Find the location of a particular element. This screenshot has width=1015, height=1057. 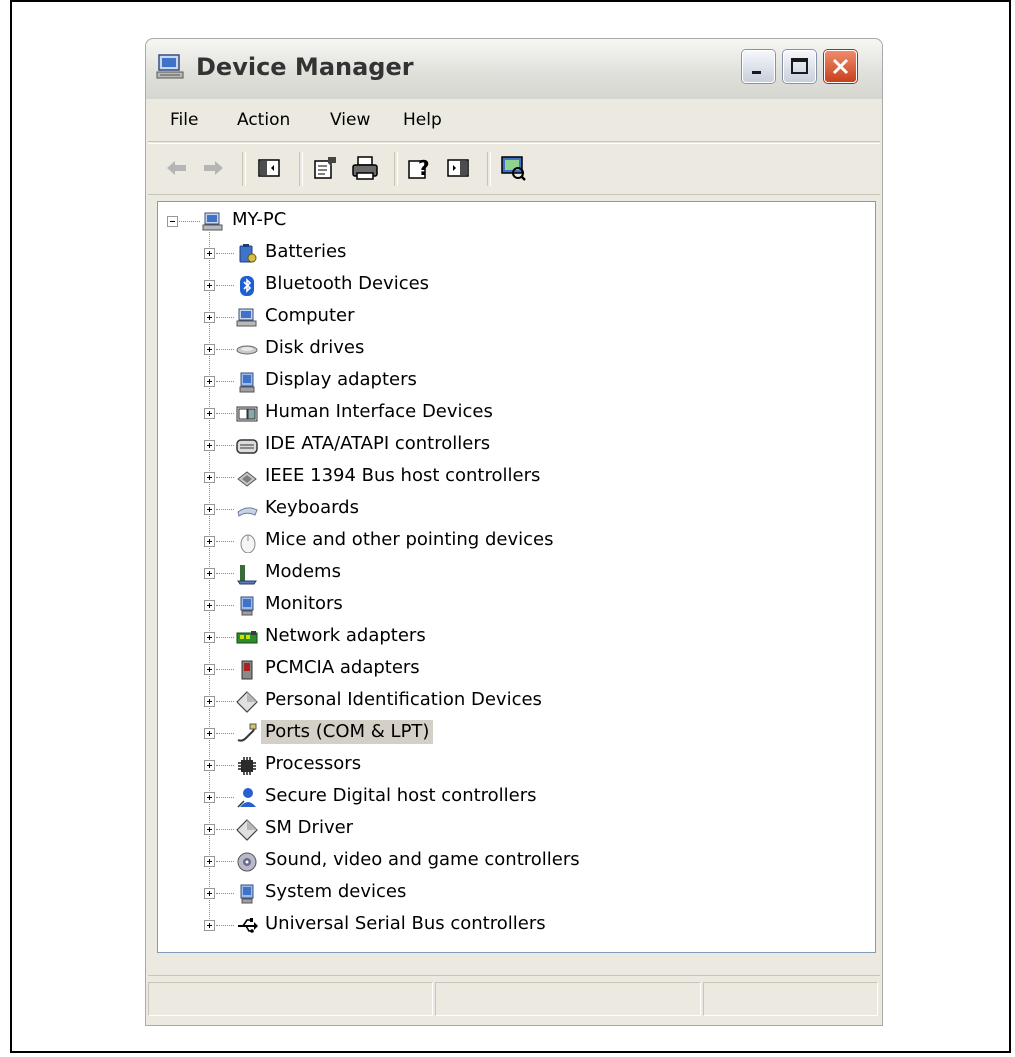

tree-item-label: Keyboards is located at coordinates (312, 508).